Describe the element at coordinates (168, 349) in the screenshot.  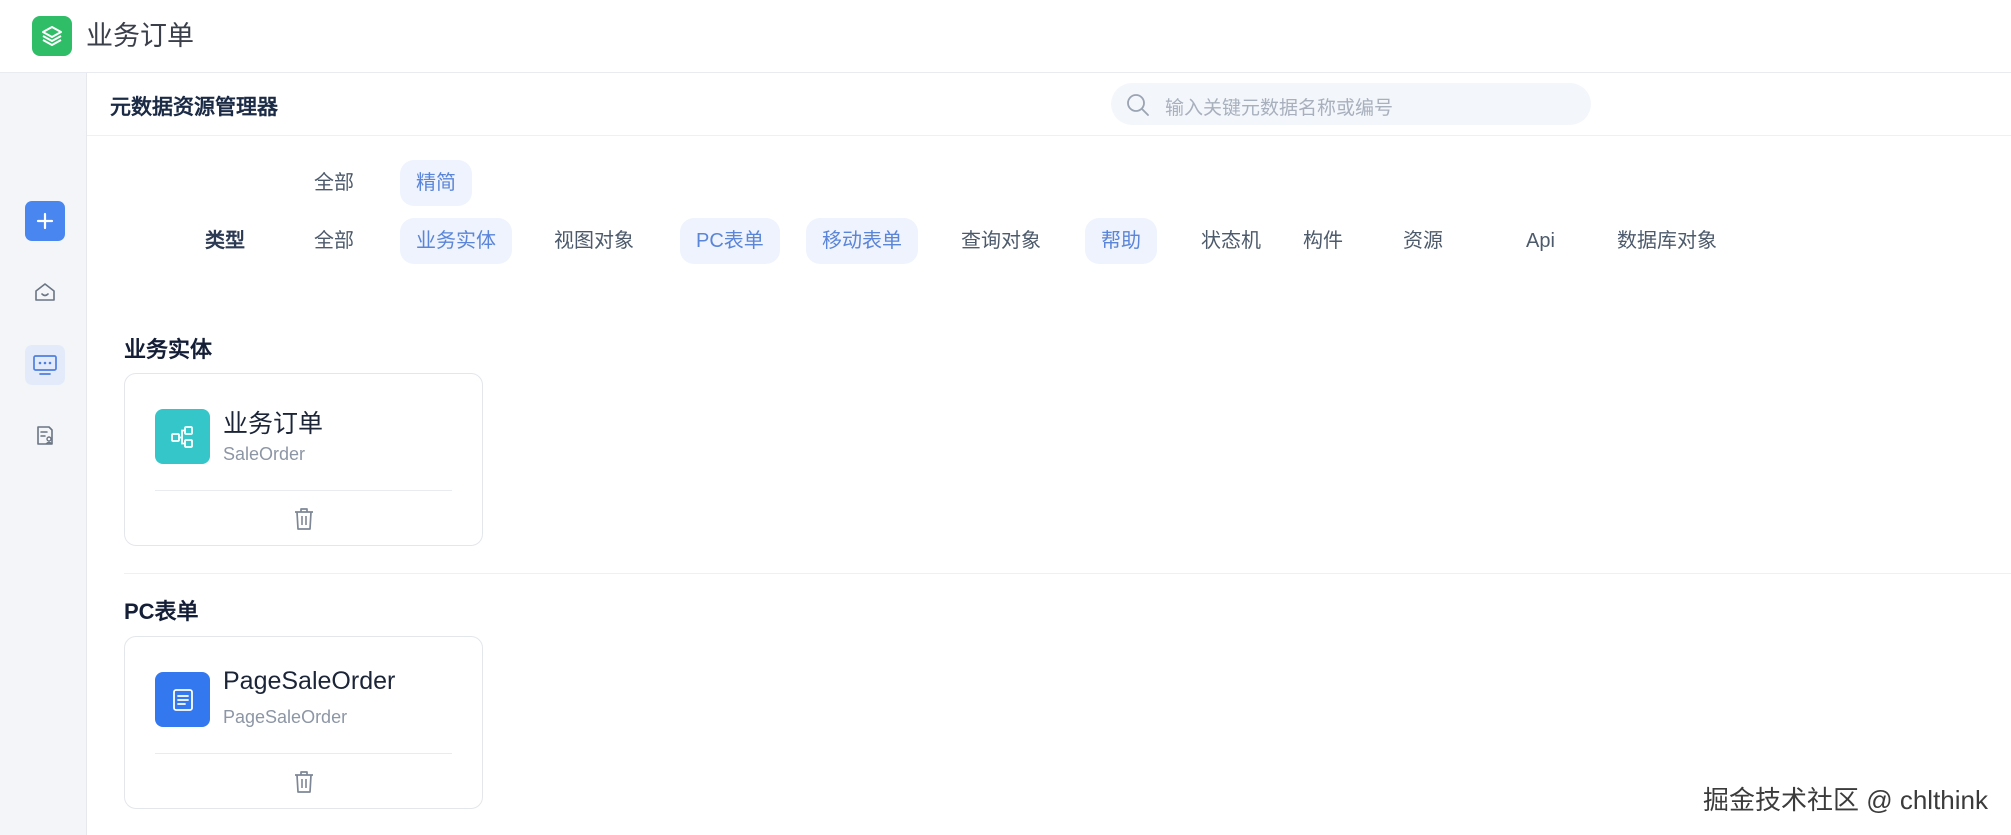
I see `section-title-business-entity: 业务实体` at that location.